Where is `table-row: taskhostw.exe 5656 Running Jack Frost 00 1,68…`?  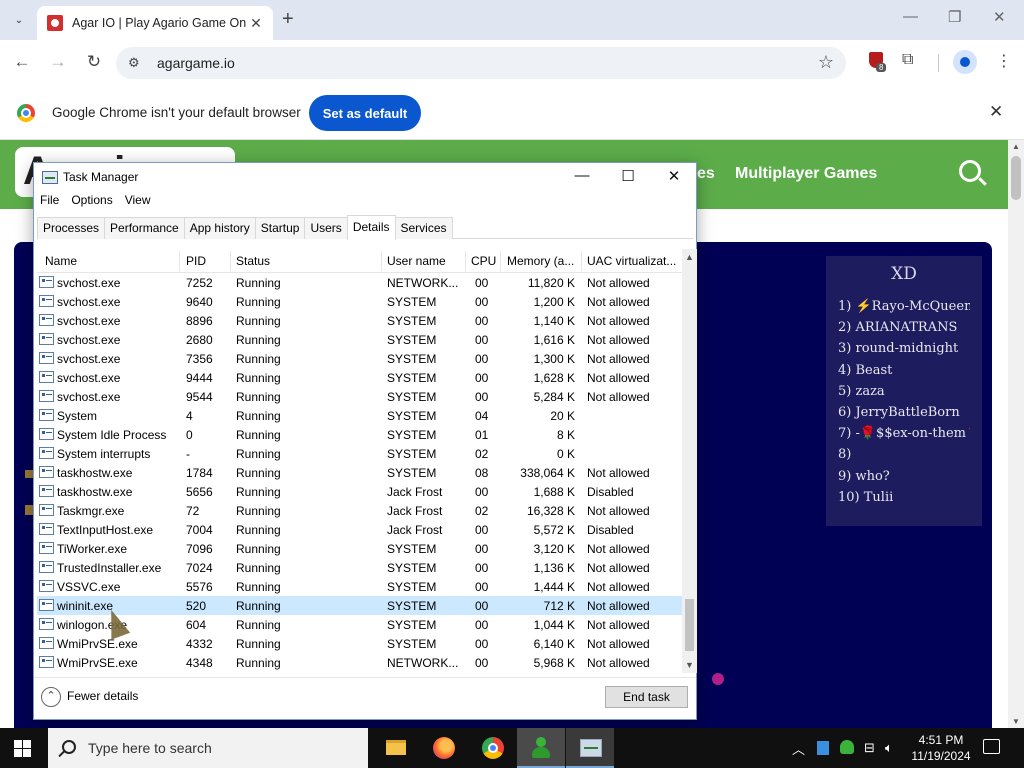 table-row: taskhostw.exe 5656 Running Jack Frost 00 1,68… is located at coordinates (359, 491).